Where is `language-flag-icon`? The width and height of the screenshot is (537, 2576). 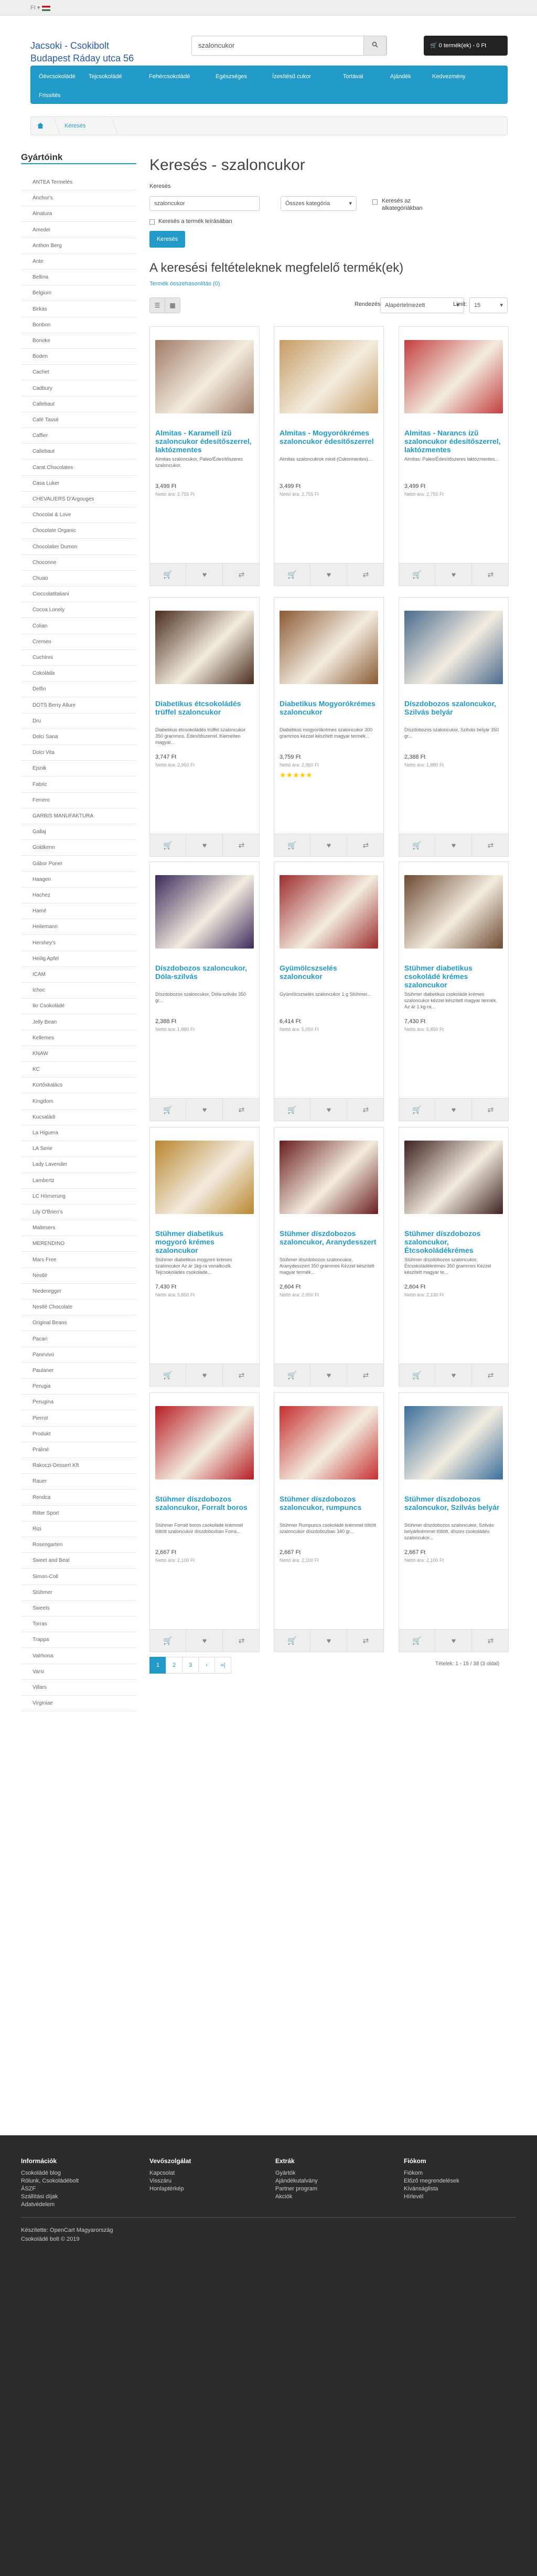 language-flag-icon is located at coordinates (46, 8).